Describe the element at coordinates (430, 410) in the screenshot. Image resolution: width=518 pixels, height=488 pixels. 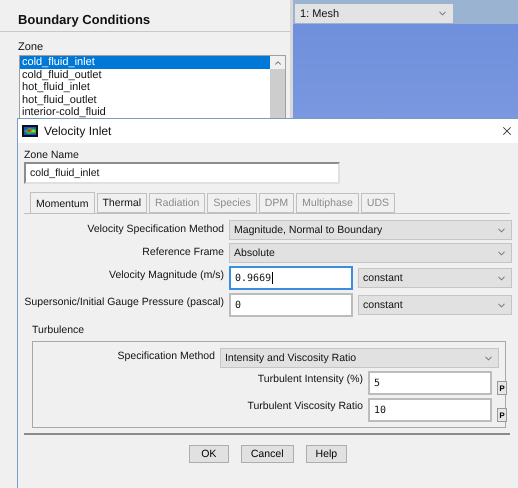
I see `input-field: 10` at that location.